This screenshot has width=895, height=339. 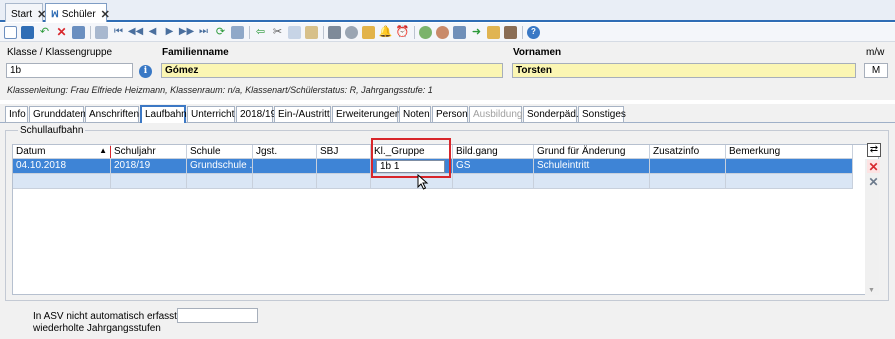 I want to click on undo-icon: ↶, so click(x=44, y=32).